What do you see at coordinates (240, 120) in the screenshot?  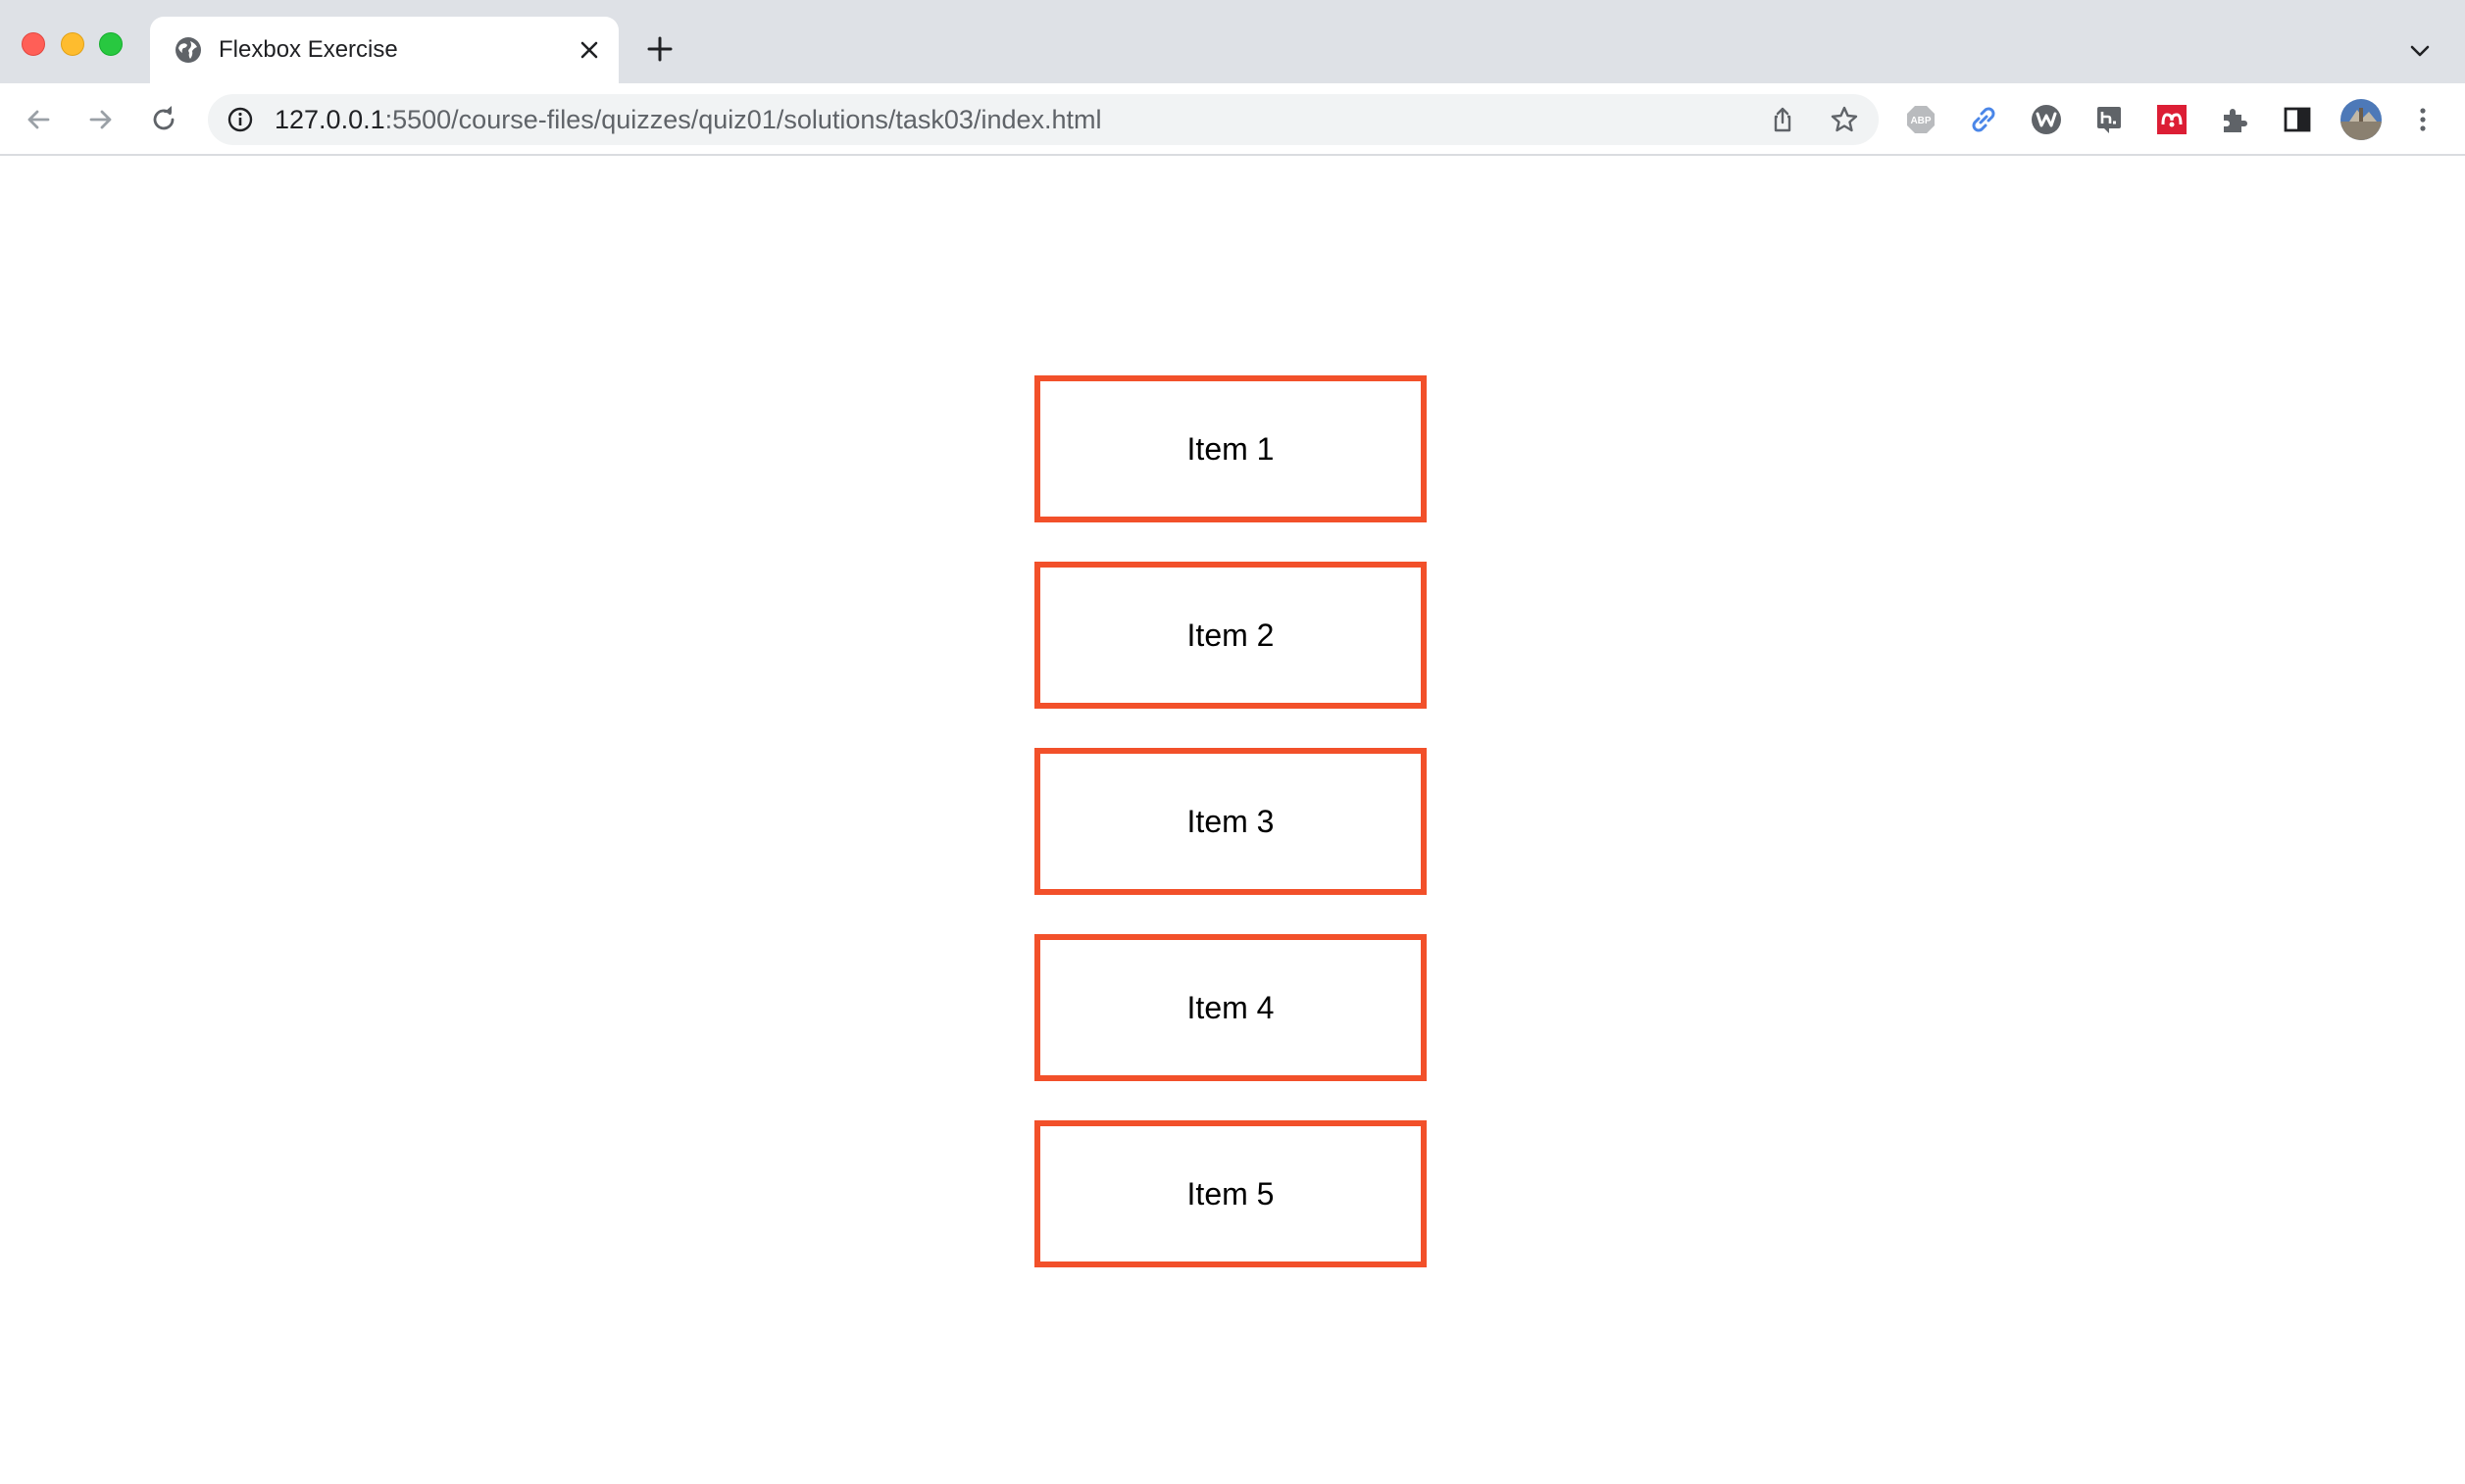 I see `site-info-icon` at bounding box center [240, 120].